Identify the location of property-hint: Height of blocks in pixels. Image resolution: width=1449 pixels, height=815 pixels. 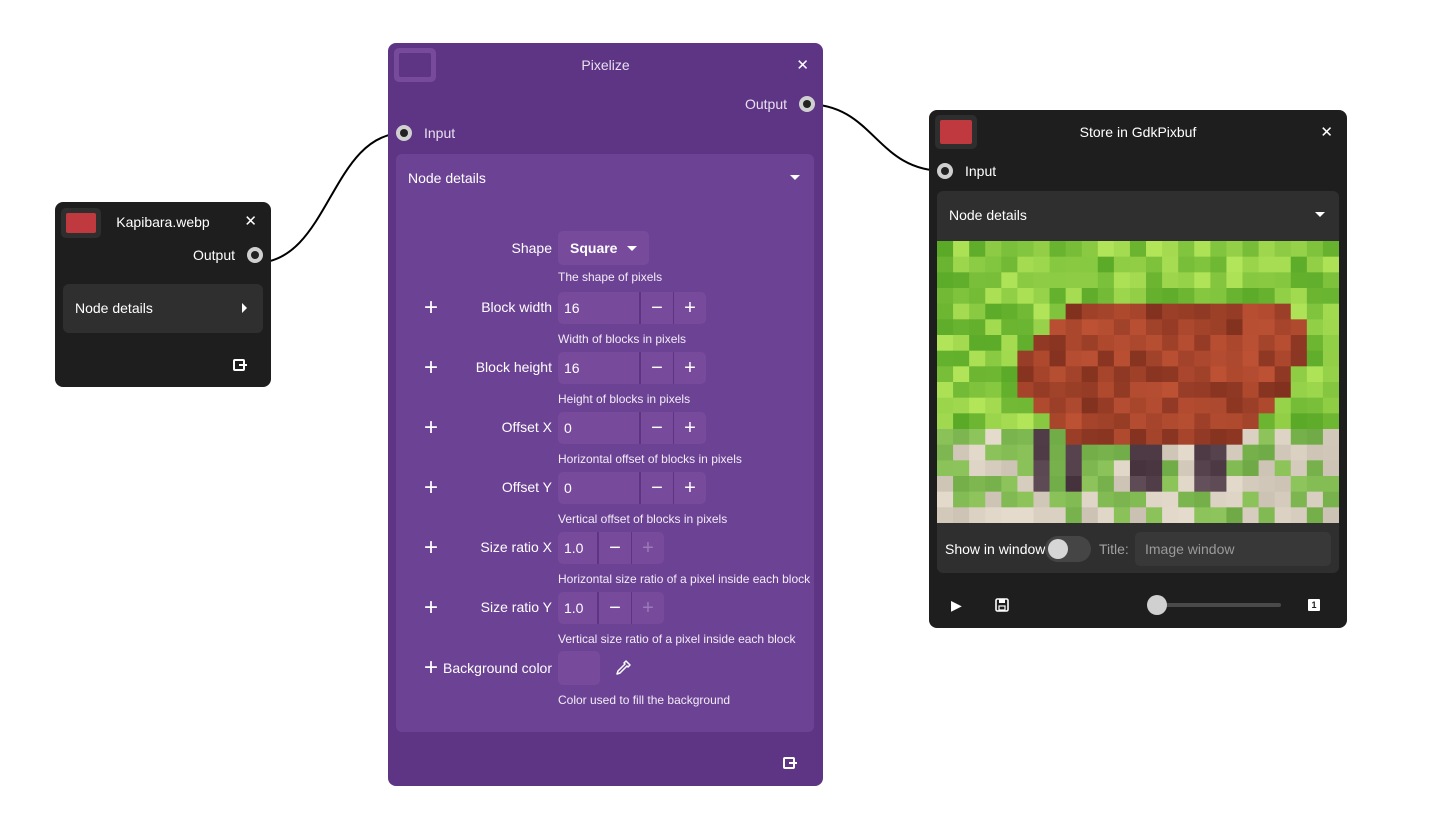
(624, 399).